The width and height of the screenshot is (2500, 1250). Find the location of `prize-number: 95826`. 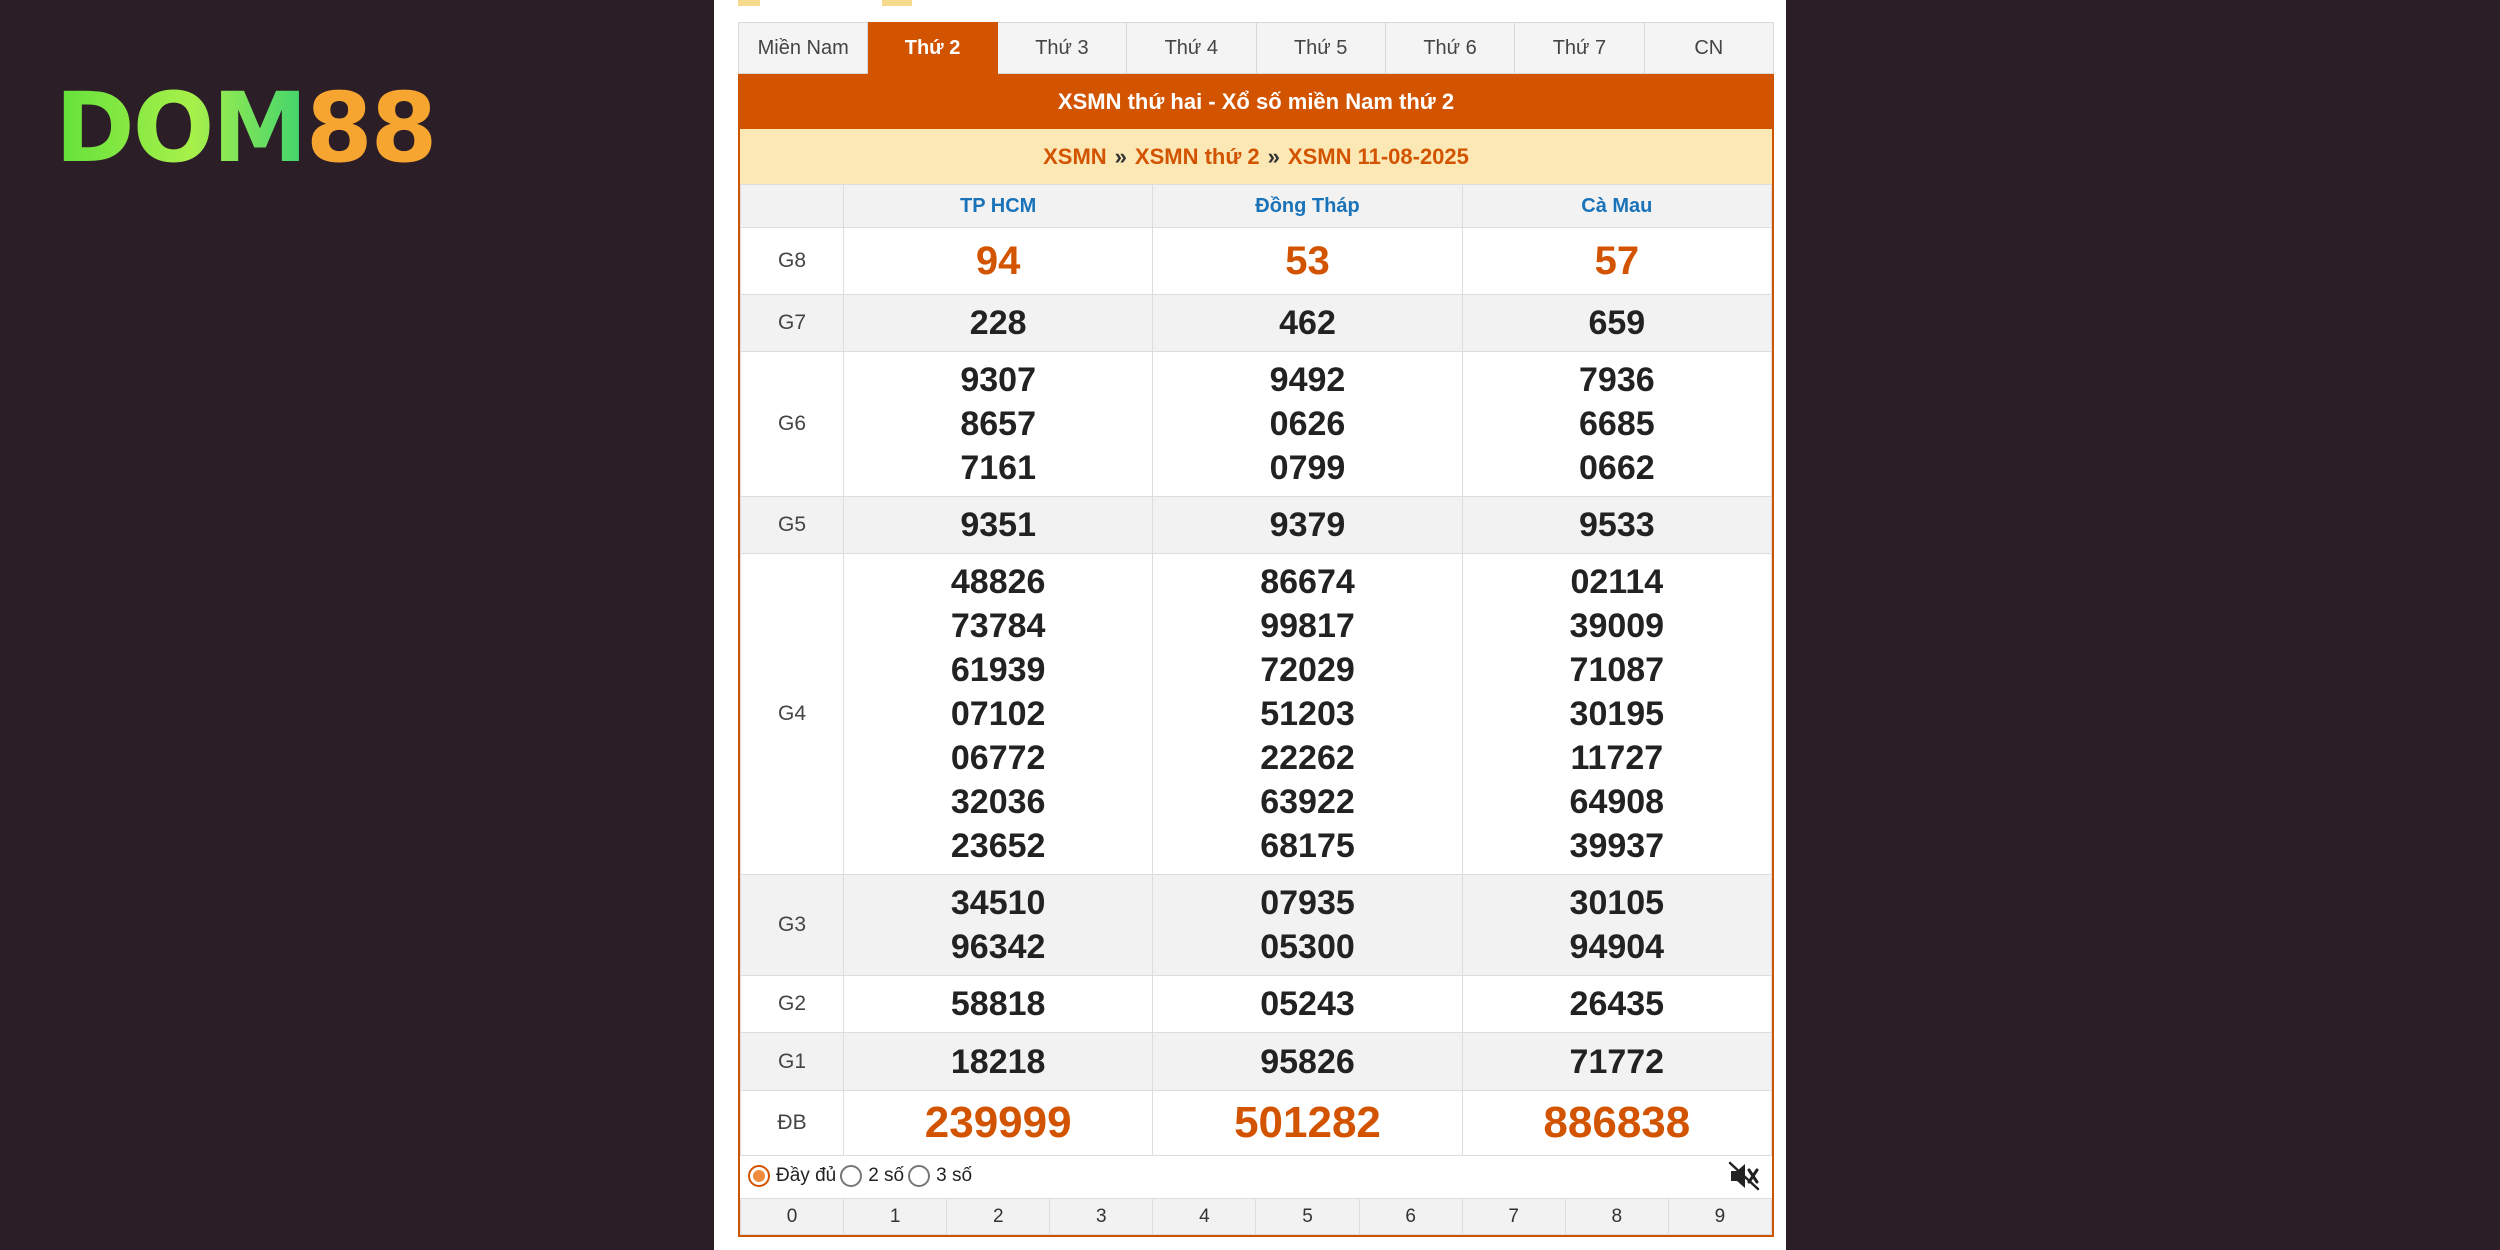

prize-number: 95826 is located at coordinates (1307, 1061).